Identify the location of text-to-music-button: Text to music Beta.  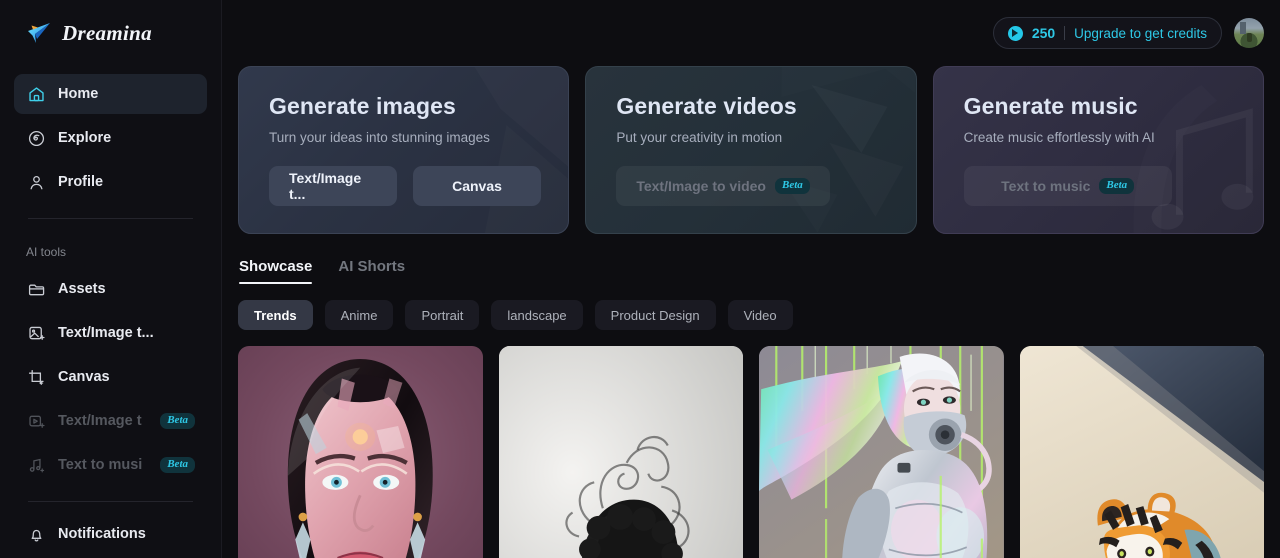
(1067, 186).